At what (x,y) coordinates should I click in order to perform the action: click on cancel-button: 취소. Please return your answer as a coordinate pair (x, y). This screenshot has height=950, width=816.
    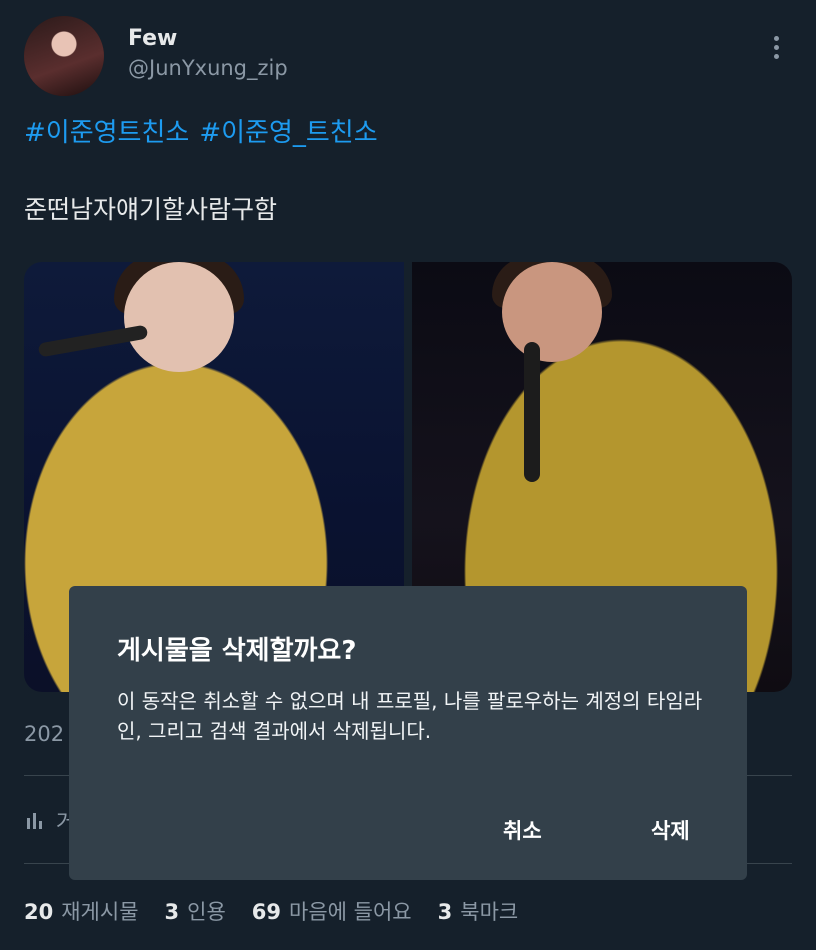
    Looking at the image, I should click on (522, 830).